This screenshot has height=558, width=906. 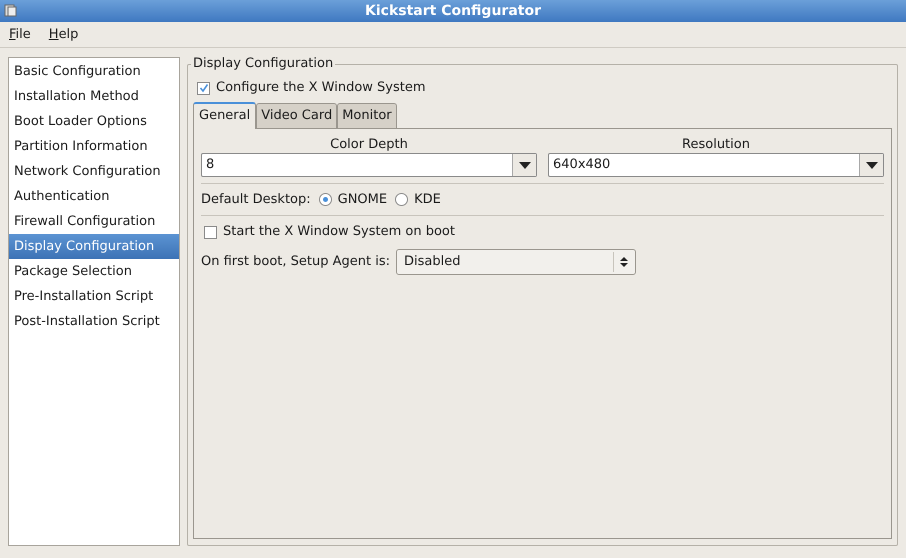 I want to click on combo-value: 8, so click(x=210, y=165).